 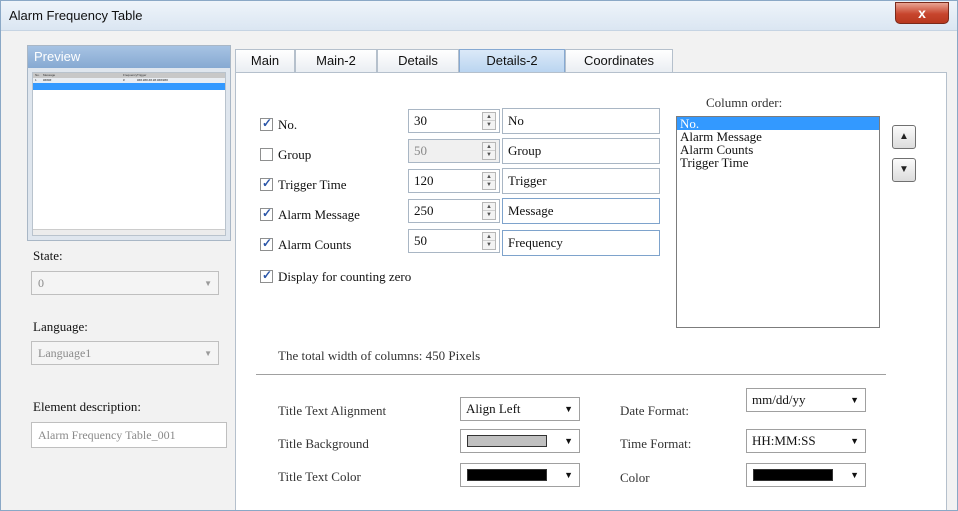 I want to click on triangle-down-icon: ▼, so click(x=904, y=169).